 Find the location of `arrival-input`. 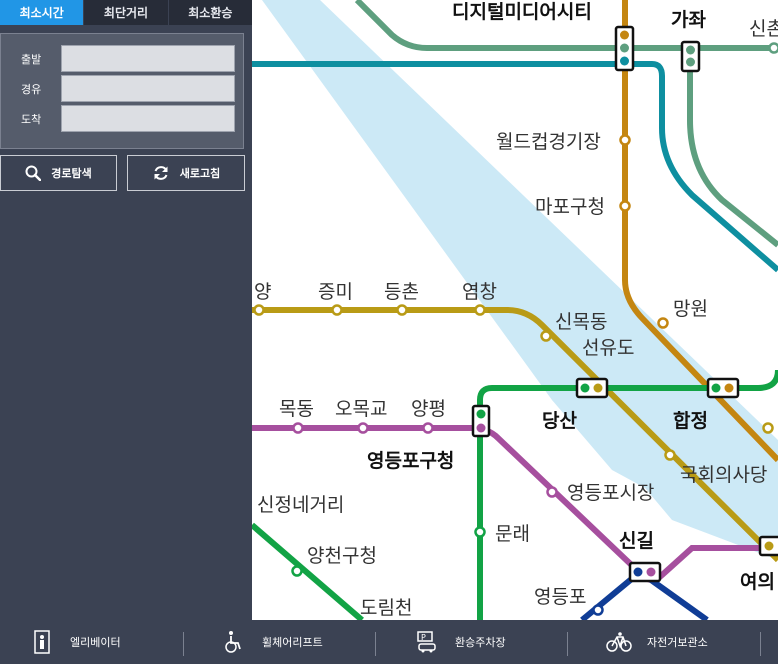

arrival-input is located at coordinates (148, 118).